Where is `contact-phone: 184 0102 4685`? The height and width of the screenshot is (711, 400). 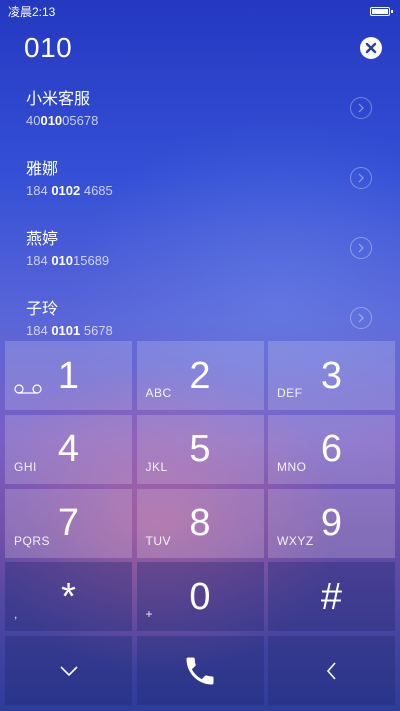 contact-phone: 184 0102 4685 is located at coordinates (69, 190).